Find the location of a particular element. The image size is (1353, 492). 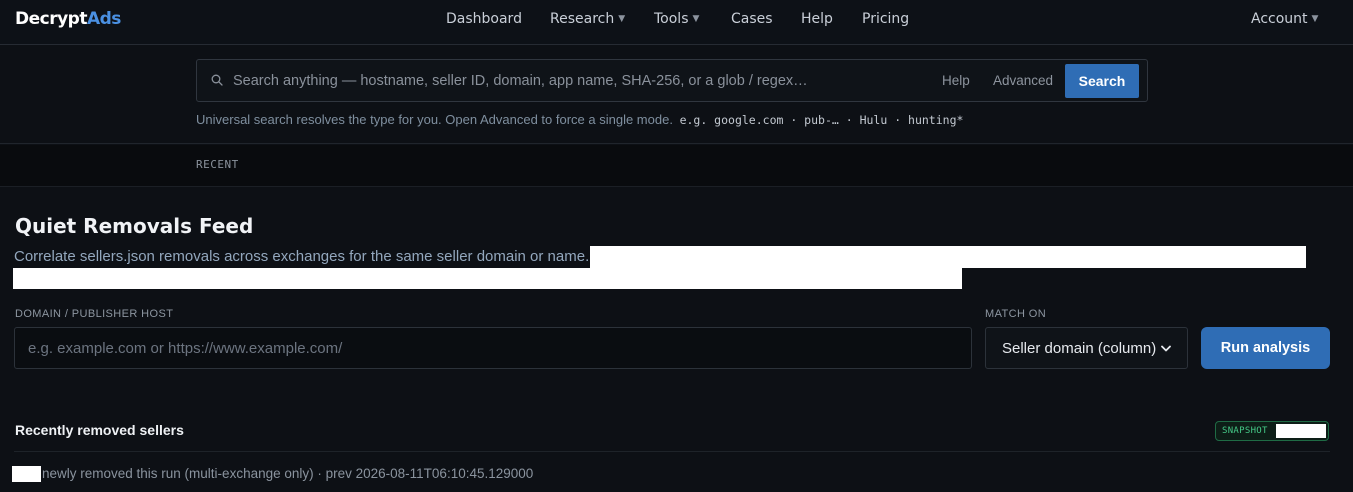

nav-item-cases: Cases is located at coordinates (752, 19).